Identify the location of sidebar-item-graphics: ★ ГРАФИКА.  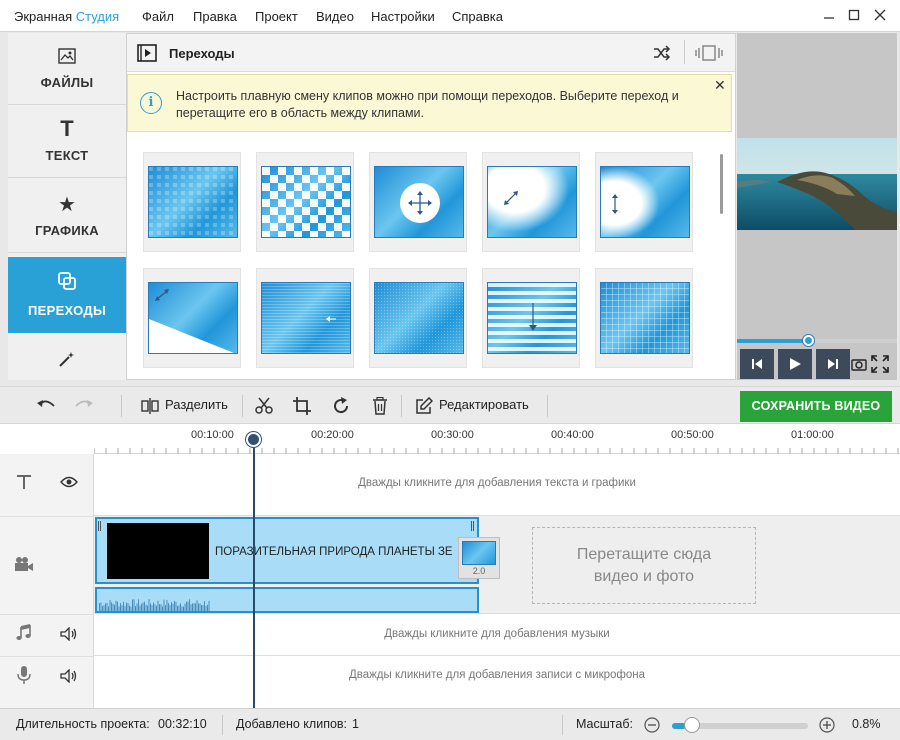
(67, 217).